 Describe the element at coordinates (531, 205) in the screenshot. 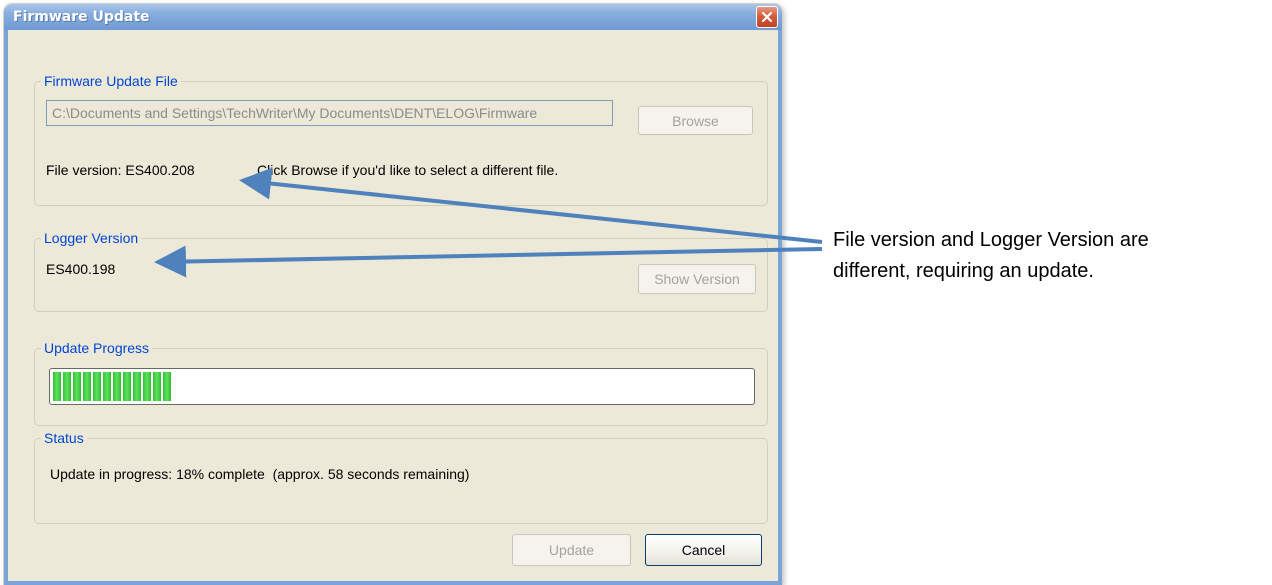

I see `arrow-to-file-version` at that location.